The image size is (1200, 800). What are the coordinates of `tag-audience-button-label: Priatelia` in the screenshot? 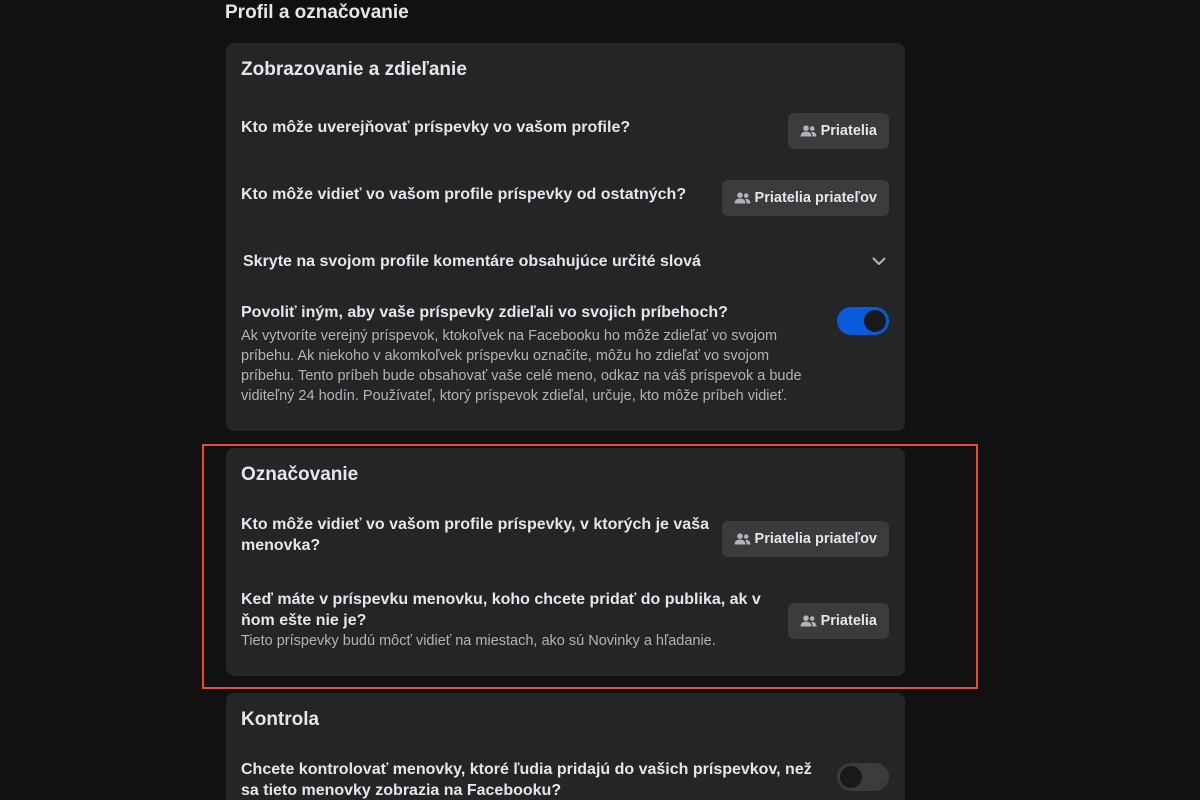 It's located at (848, 621).